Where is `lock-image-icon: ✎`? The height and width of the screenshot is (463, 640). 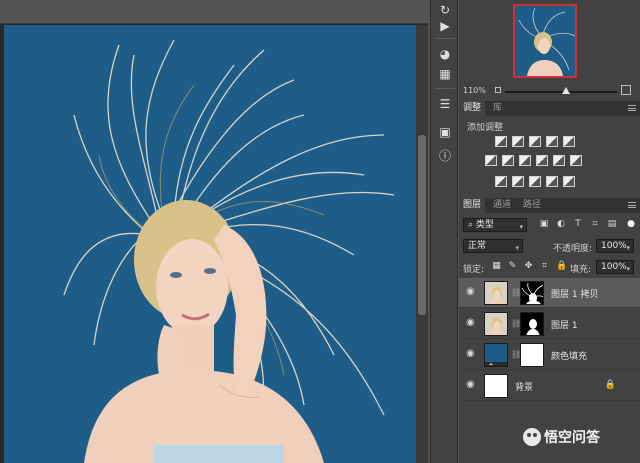
lock-image-icon: ✎ is located at coordinates (512, 266).